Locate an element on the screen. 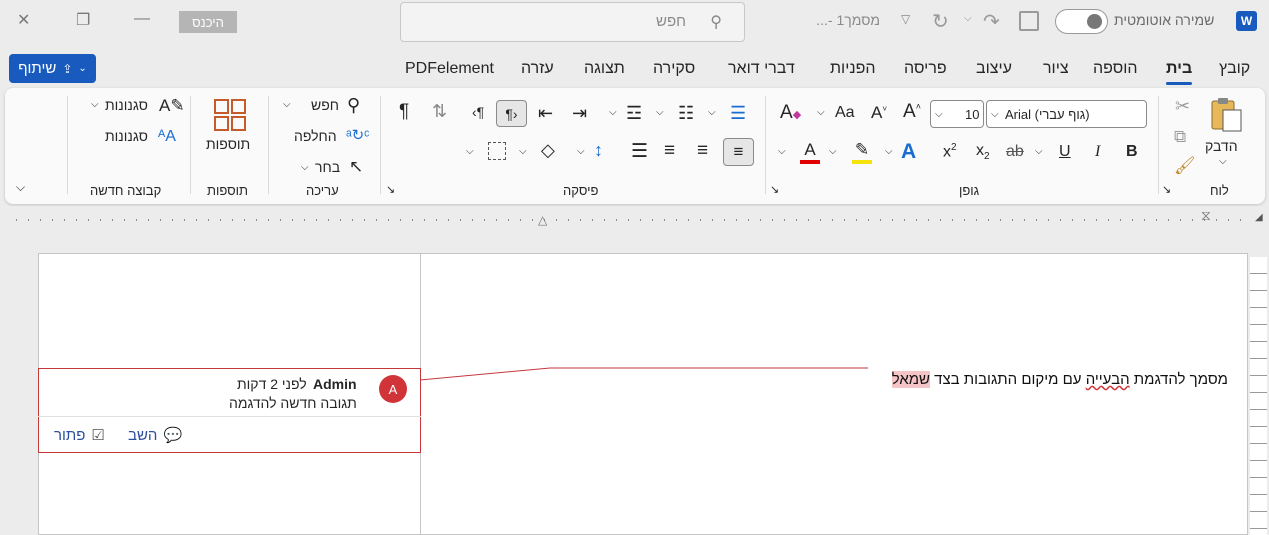 This screenshot has height=535, width=1269. rtl-paragraph-icon: ¶› is located at coordinates (511, 113).